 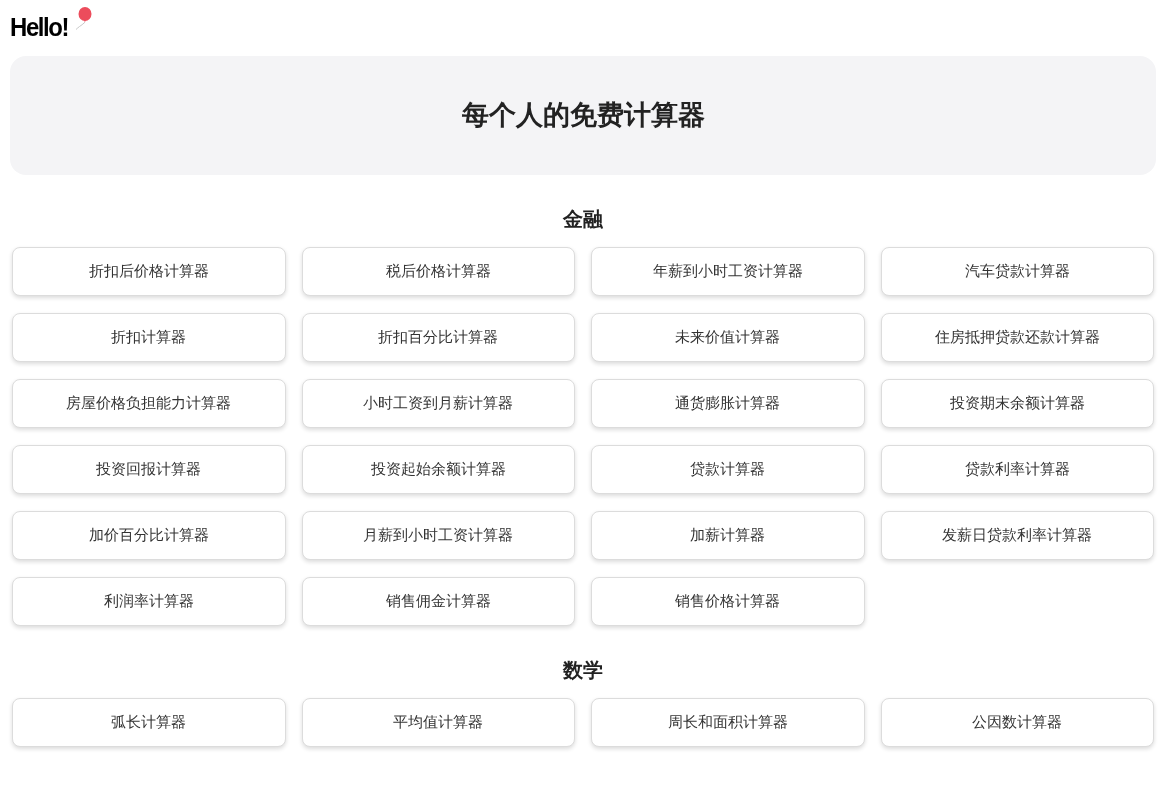 What do you see at coordinates (728, 271) in the screenshot?
I see `calculator-link: 年薪到小时工资计算器` at bounding box center [728, 271].